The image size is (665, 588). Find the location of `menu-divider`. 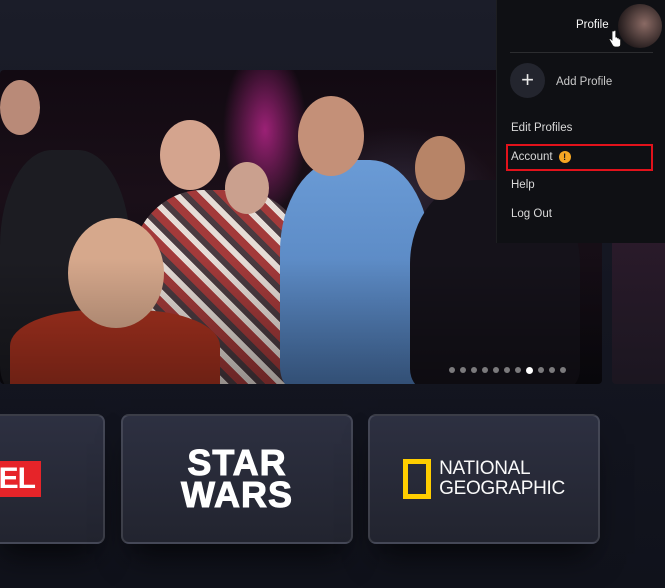

menu-divider is located at coordinates (581, 52).